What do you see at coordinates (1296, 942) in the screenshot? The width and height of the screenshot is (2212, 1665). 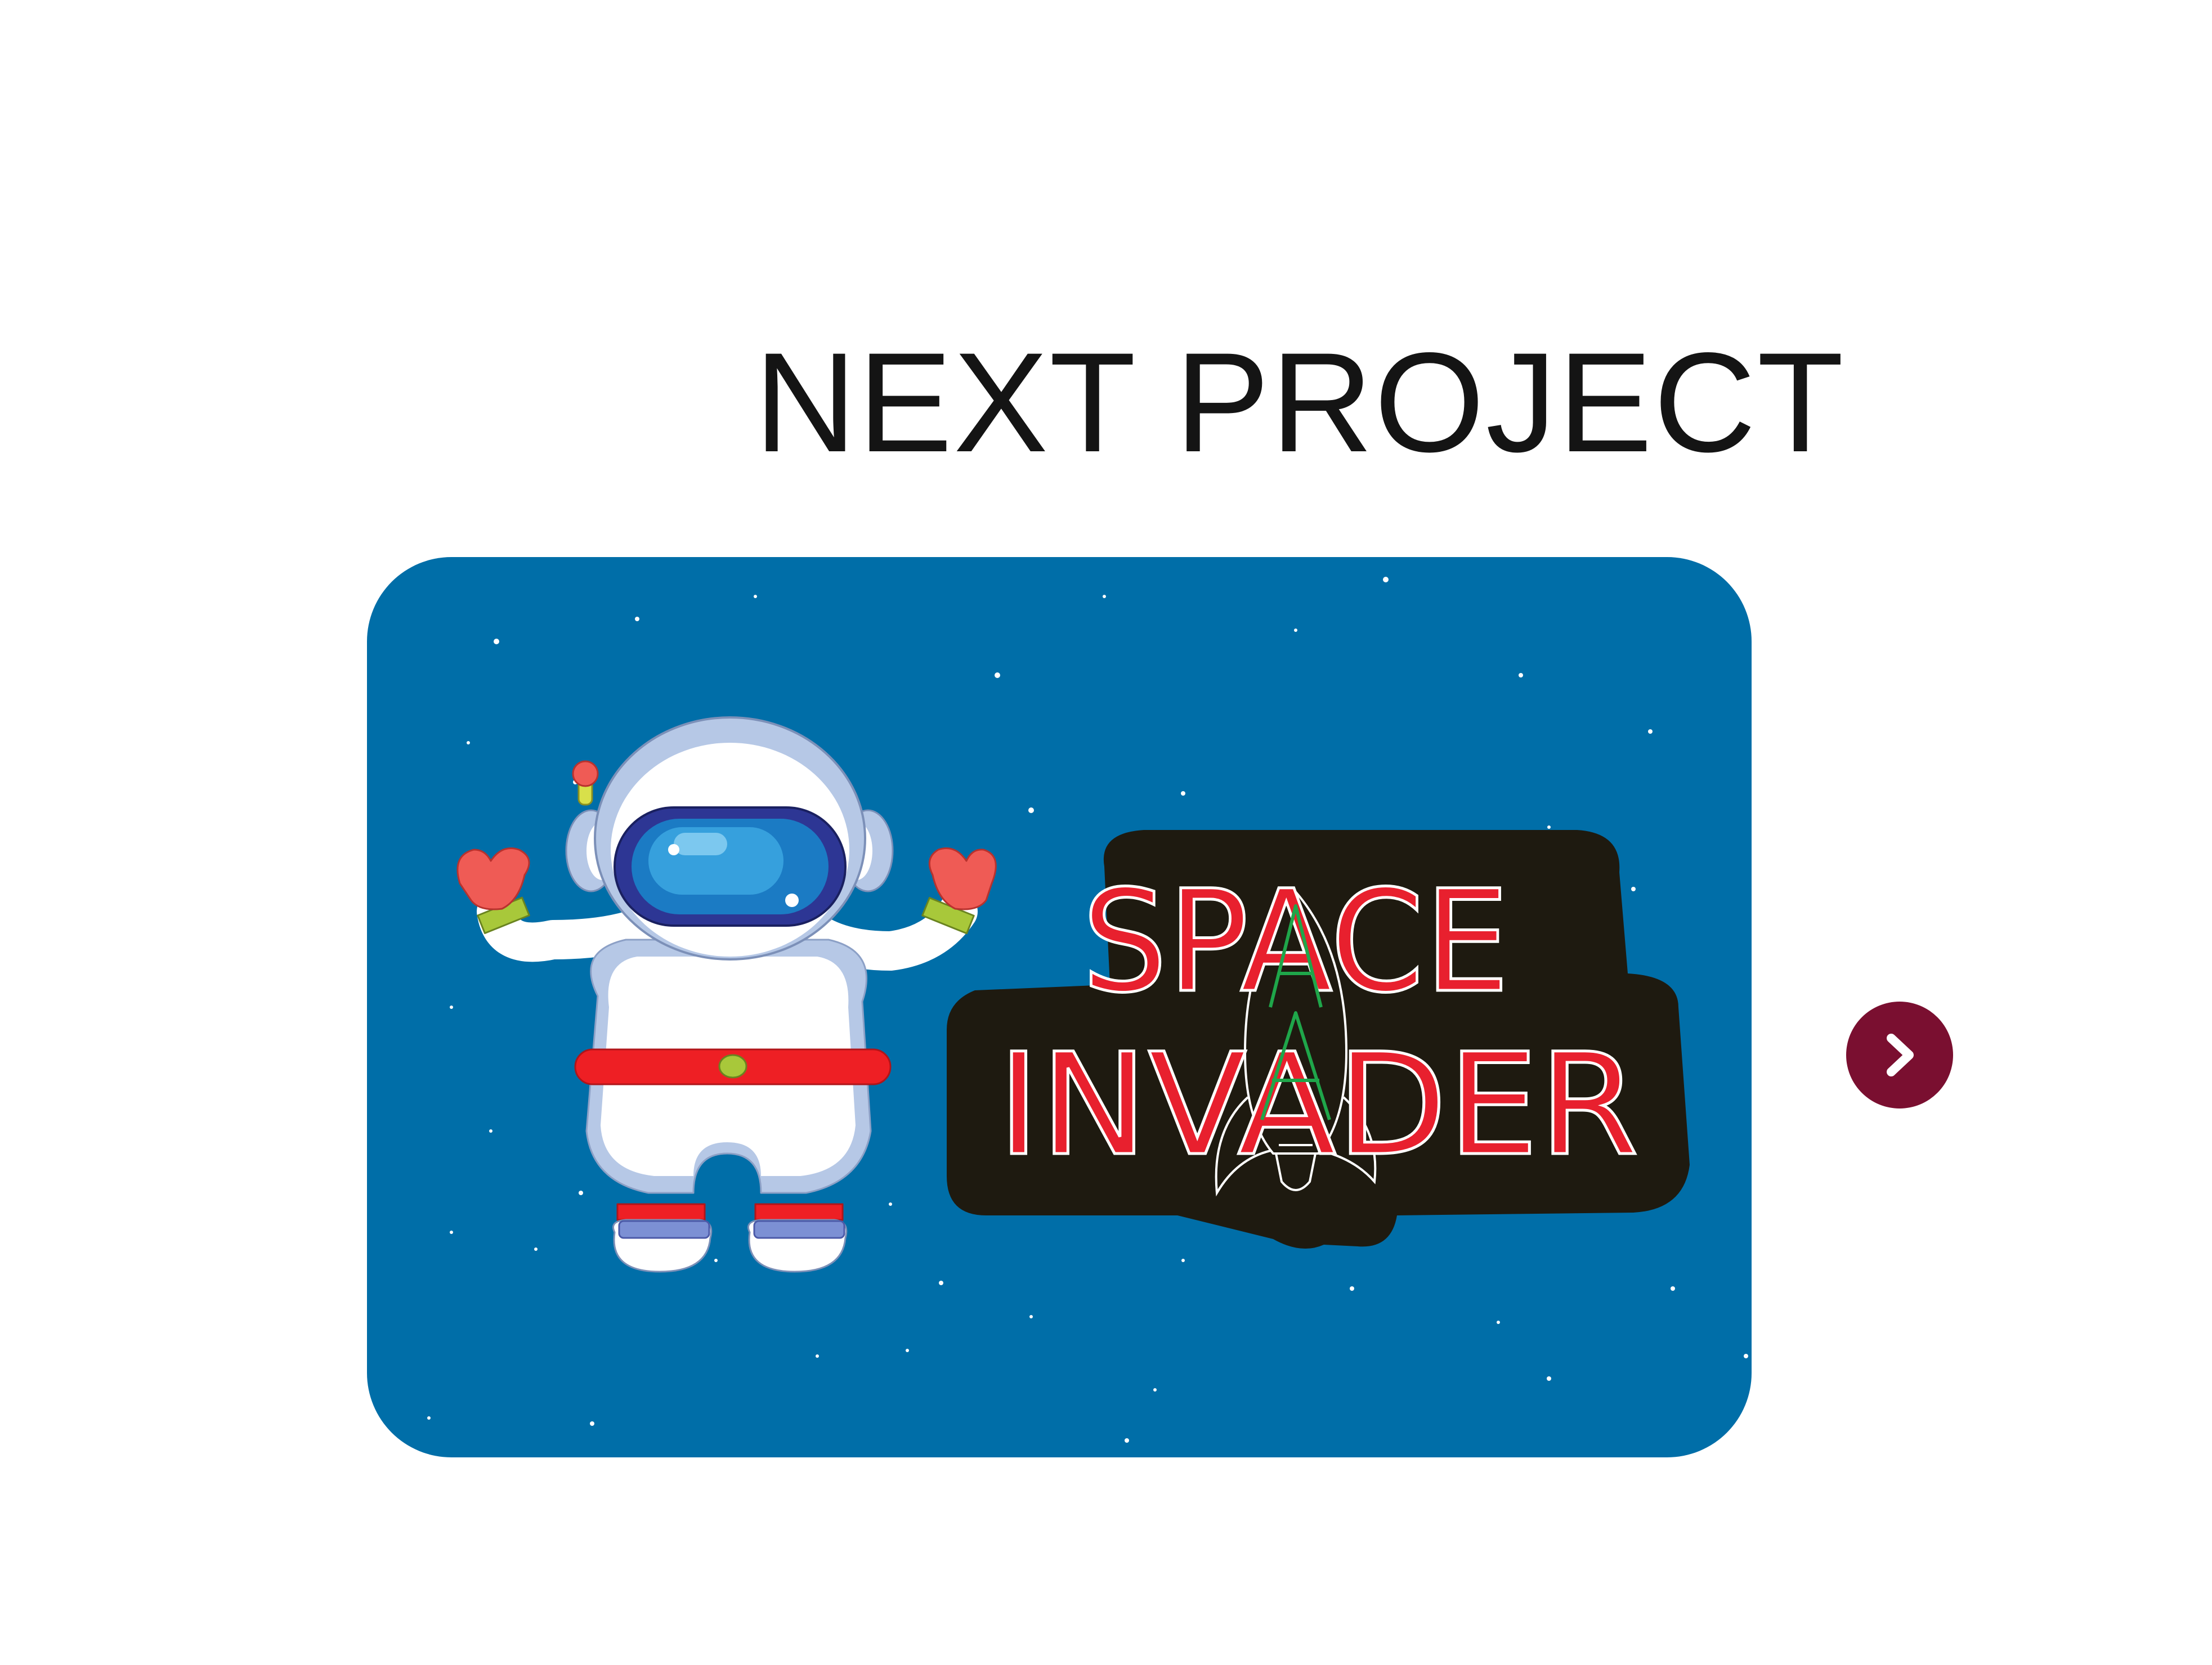 I see `title-line-space: SPACE` at bounding box center [1296, 942].